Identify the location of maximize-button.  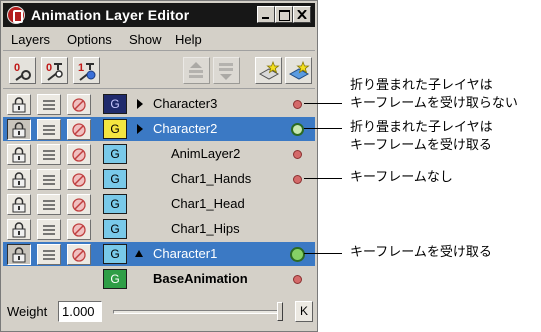
(284, 14).